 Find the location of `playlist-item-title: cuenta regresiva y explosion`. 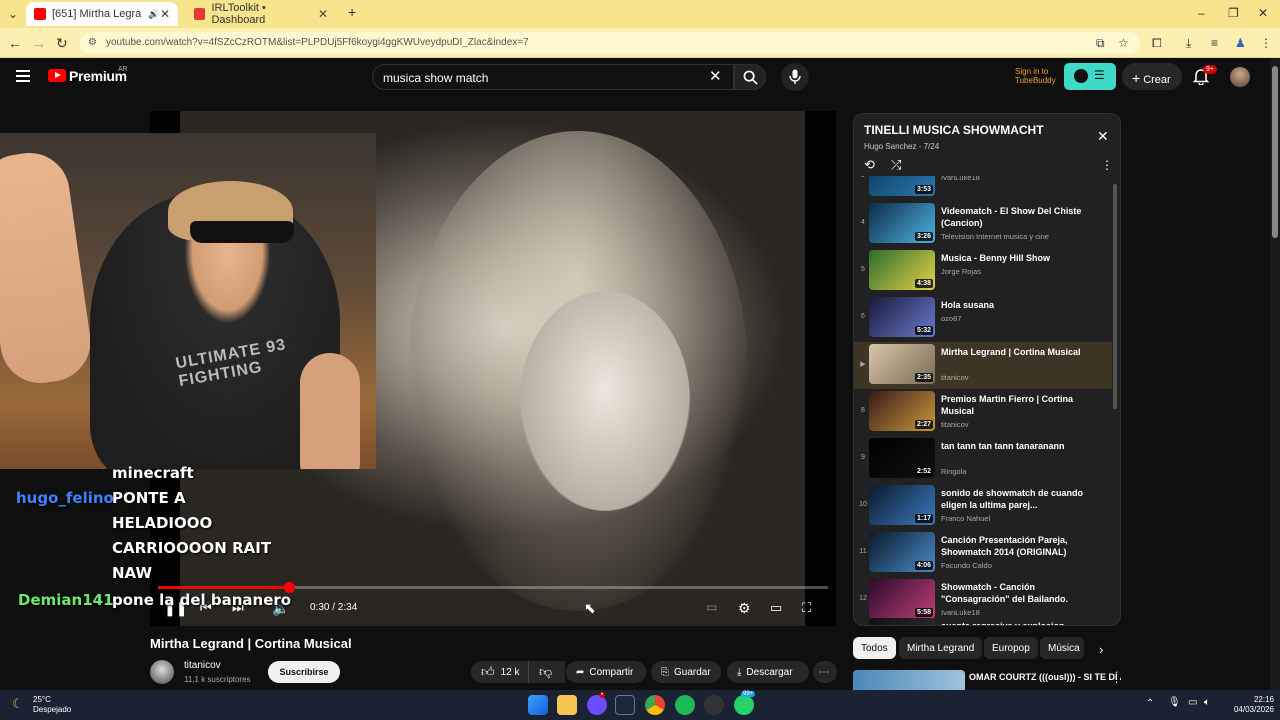

playlist-item-title: cuenta regresiva y explosion is located at coordinates (1013, 622).